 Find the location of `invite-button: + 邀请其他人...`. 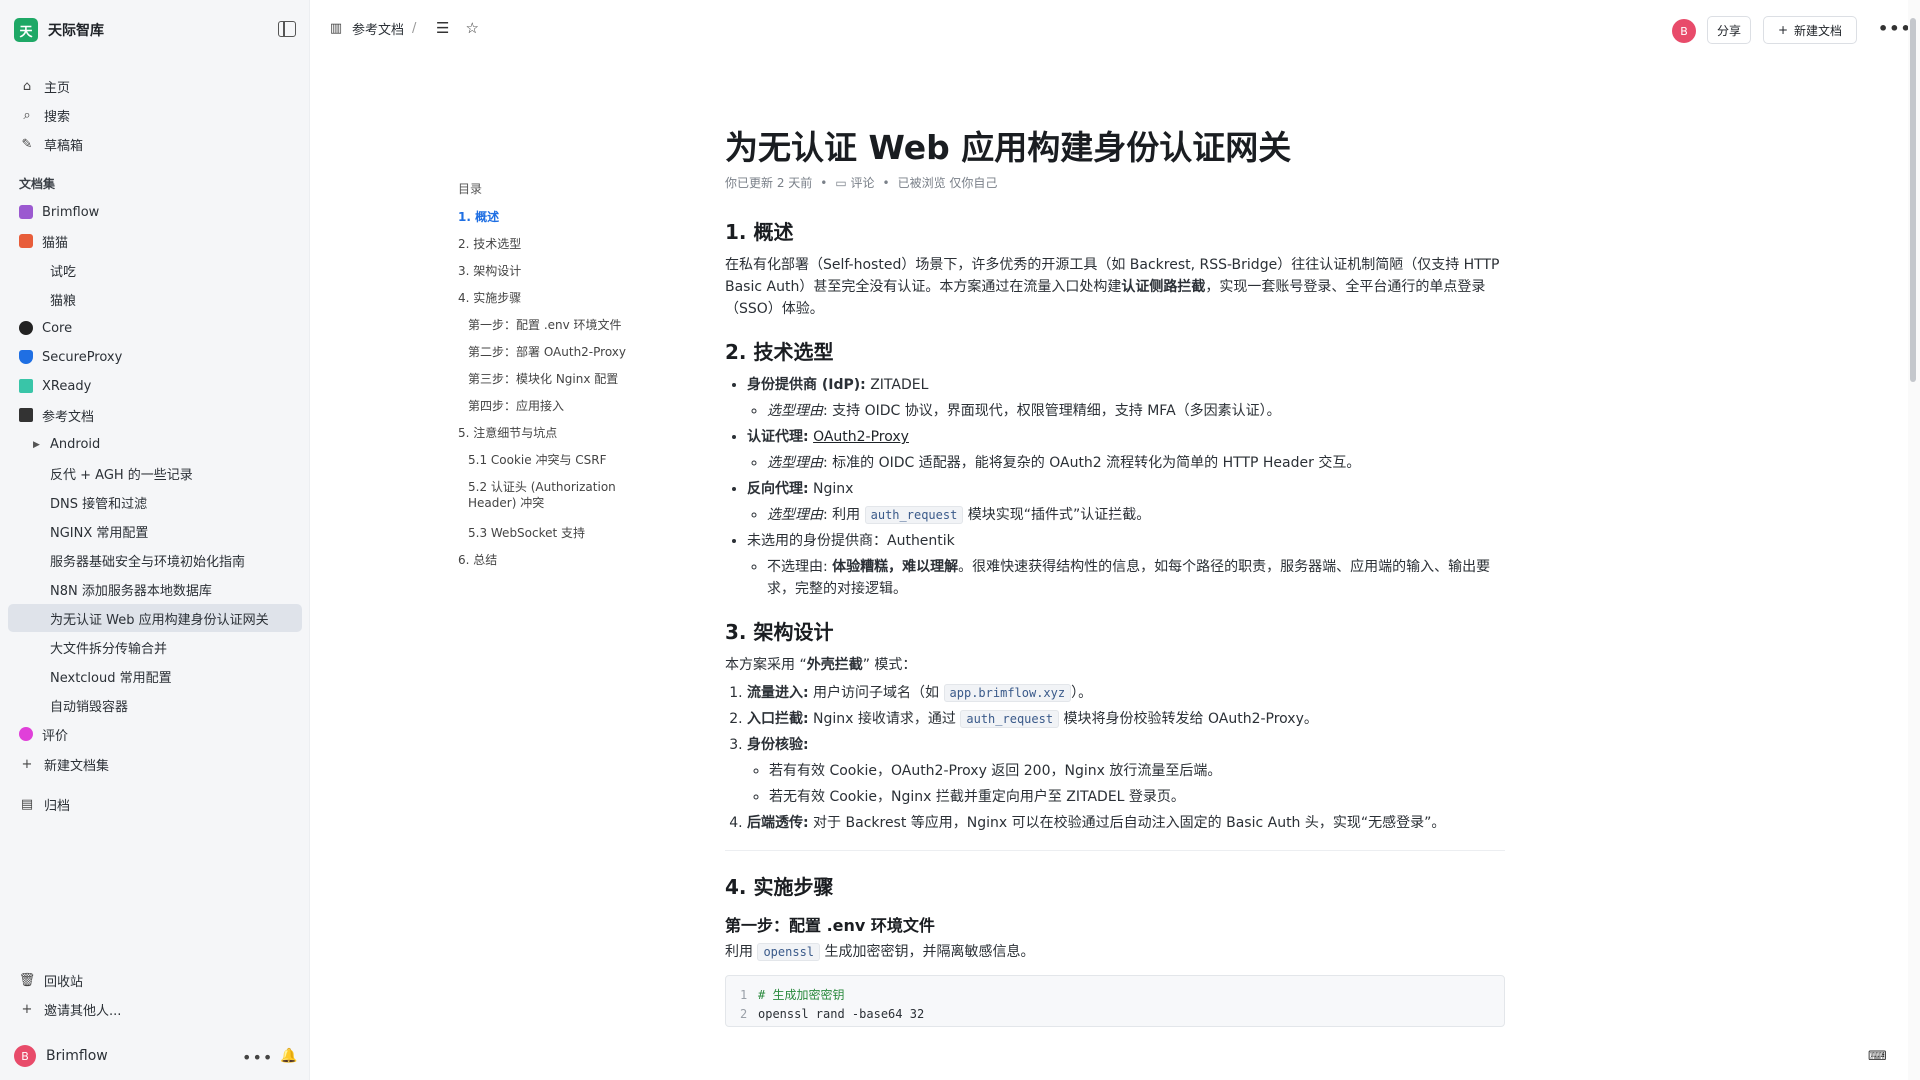

invite-button: + 邀请其他人... is located at coordinates (155, 1009).